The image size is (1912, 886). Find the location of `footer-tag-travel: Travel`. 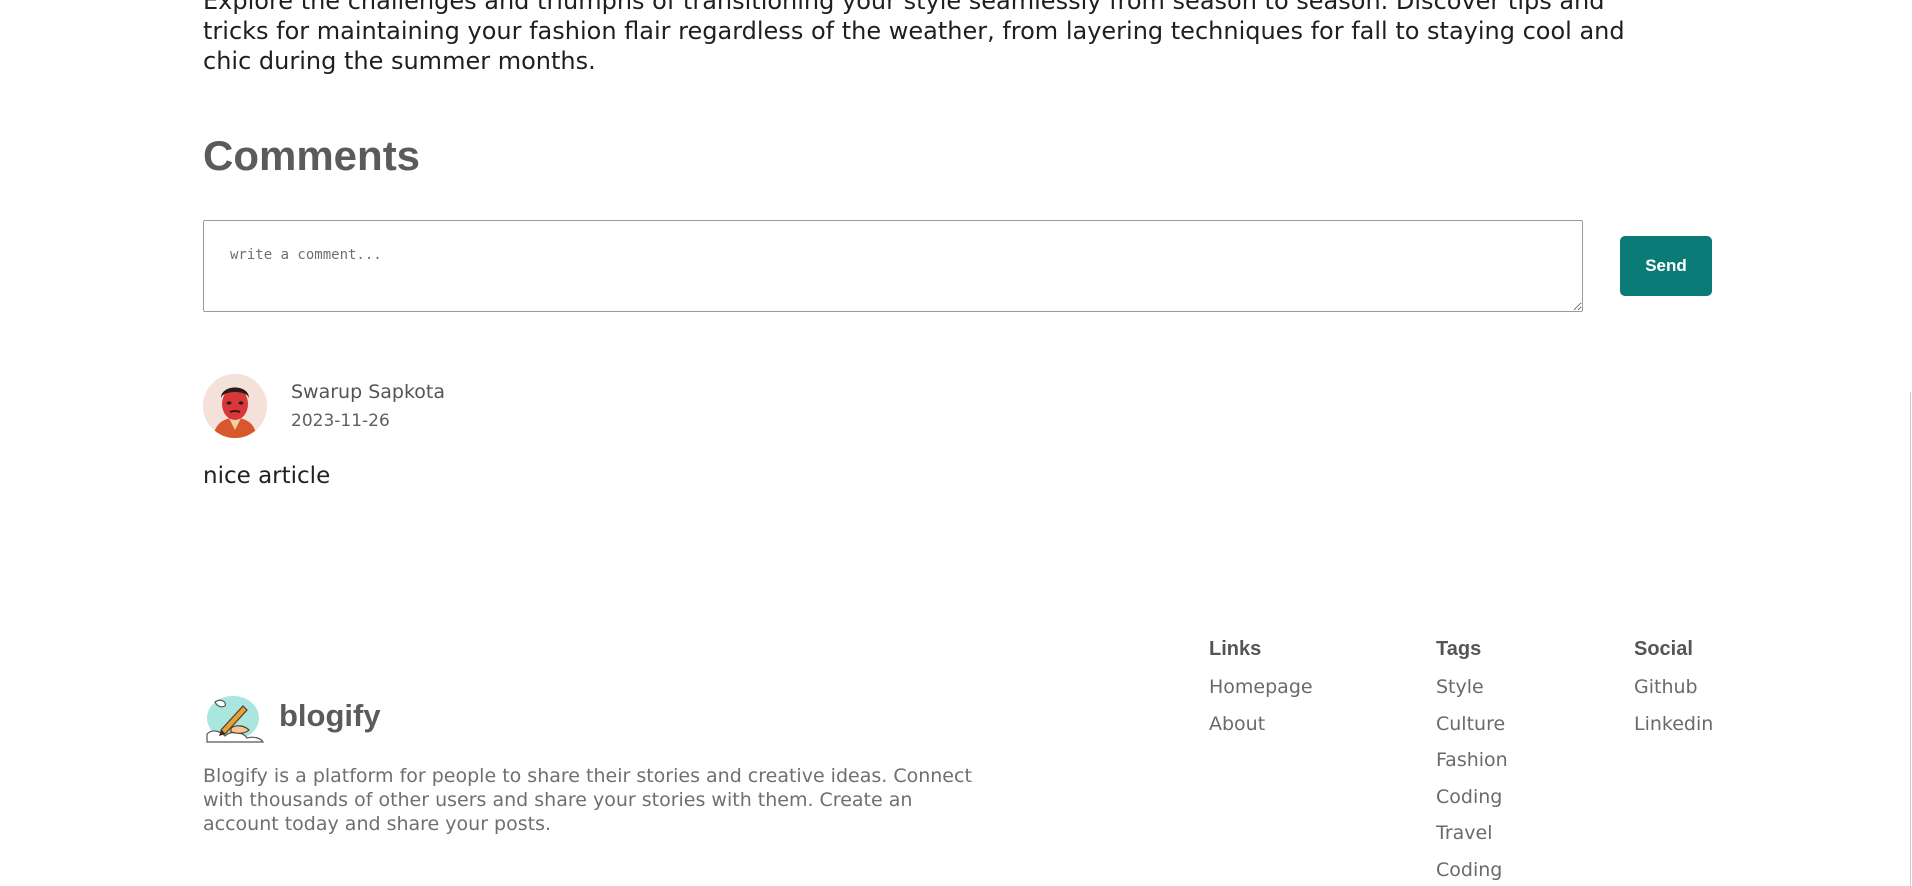

footer-tag-travel: Travel is located at coordinates (1472, 838).